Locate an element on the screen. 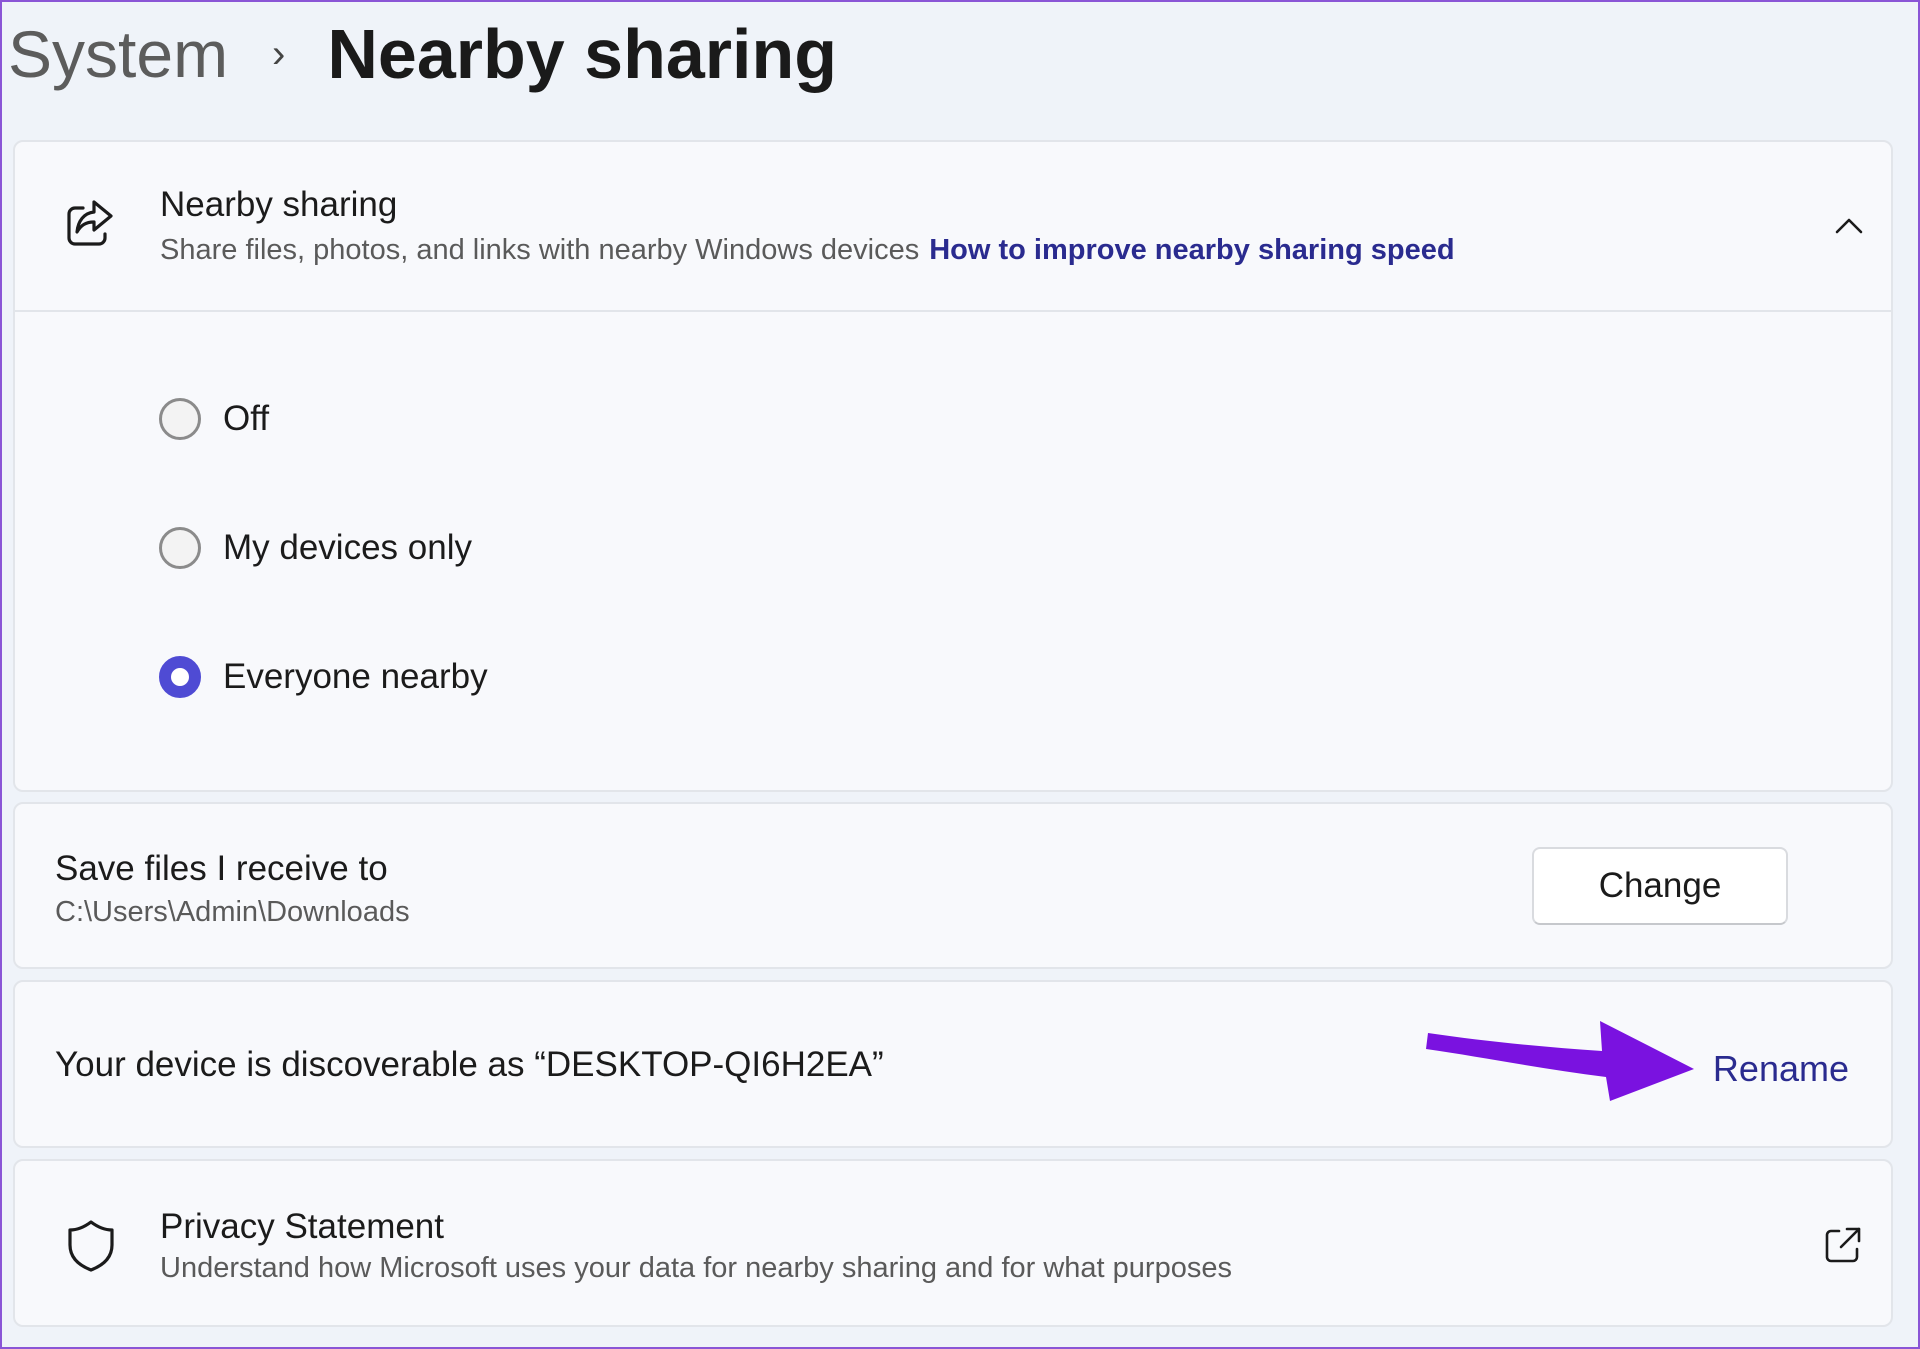 The width and height of the screenshot is (1920, 1349). chevron-up-icon is located at coordinates (1849, 226).